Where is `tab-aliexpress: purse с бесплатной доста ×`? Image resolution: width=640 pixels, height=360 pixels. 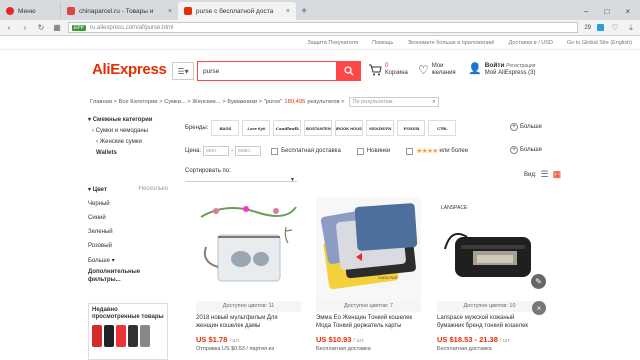
tab-aliexpress: purse с бесплатной доста × is located at coordinates (237, 11).